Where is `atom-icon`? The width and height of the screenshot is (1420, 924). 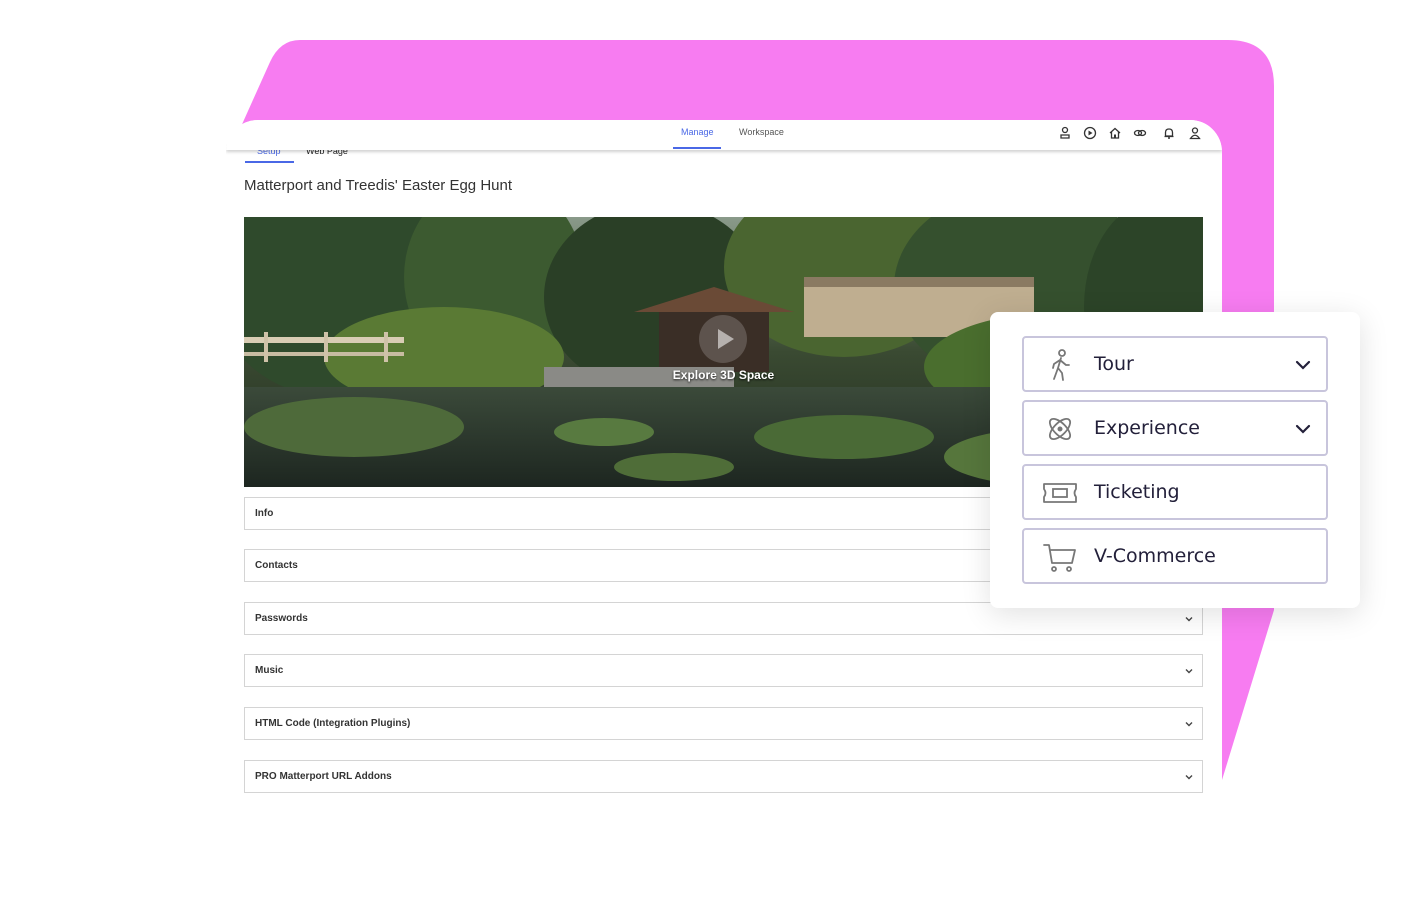
atom-icon is located at coordinates (1060, 429).